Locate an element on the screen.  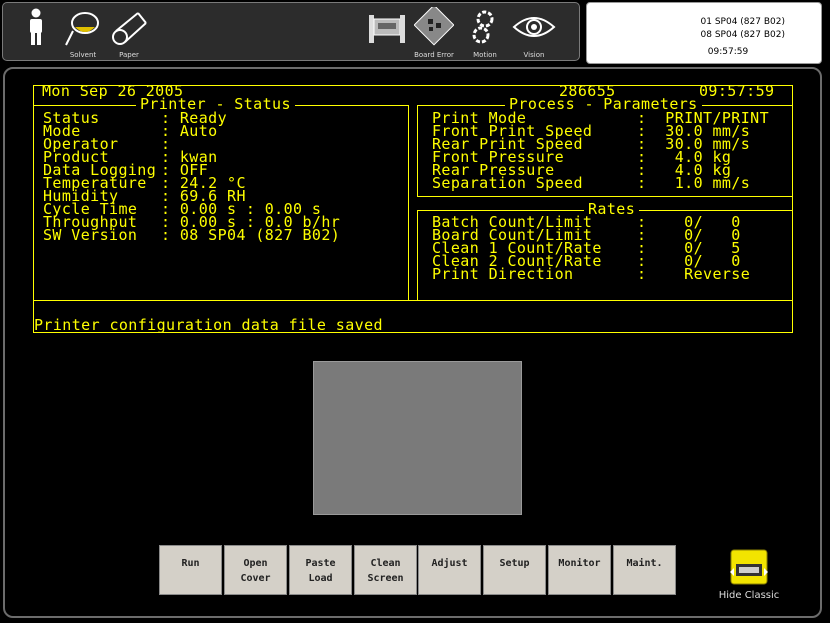
rates-title: Rates is located at coordinates (612, 209).